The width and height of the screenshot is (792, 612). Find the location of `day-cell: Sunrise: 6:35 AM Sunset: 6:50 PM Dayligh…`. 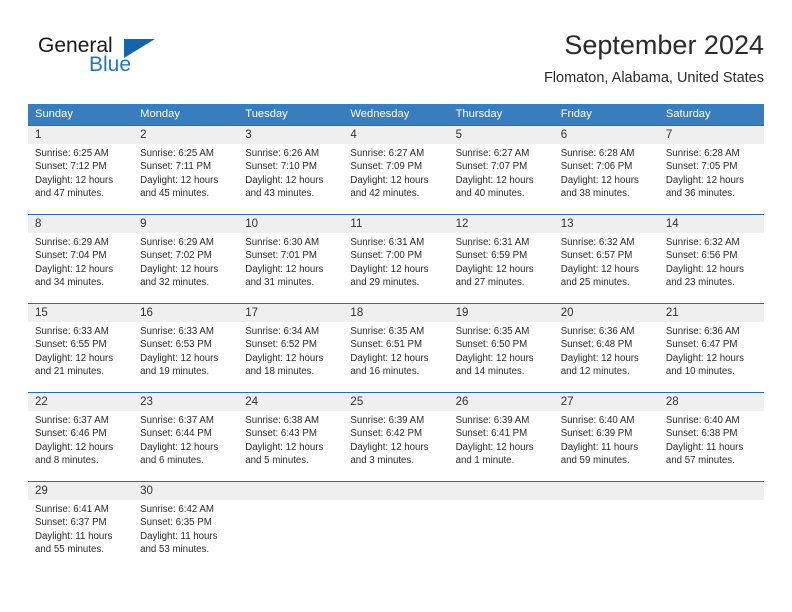

day-cell: Sunrise: 6:35 AM Sunset: 6:50 PM Dayligh… is located at coordinates (501, 356).